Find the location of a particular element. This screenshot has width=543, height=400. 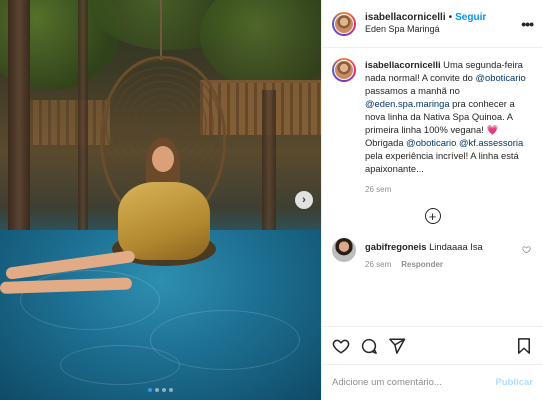

follow-button: Seguir is located at coordinates (470, 18).